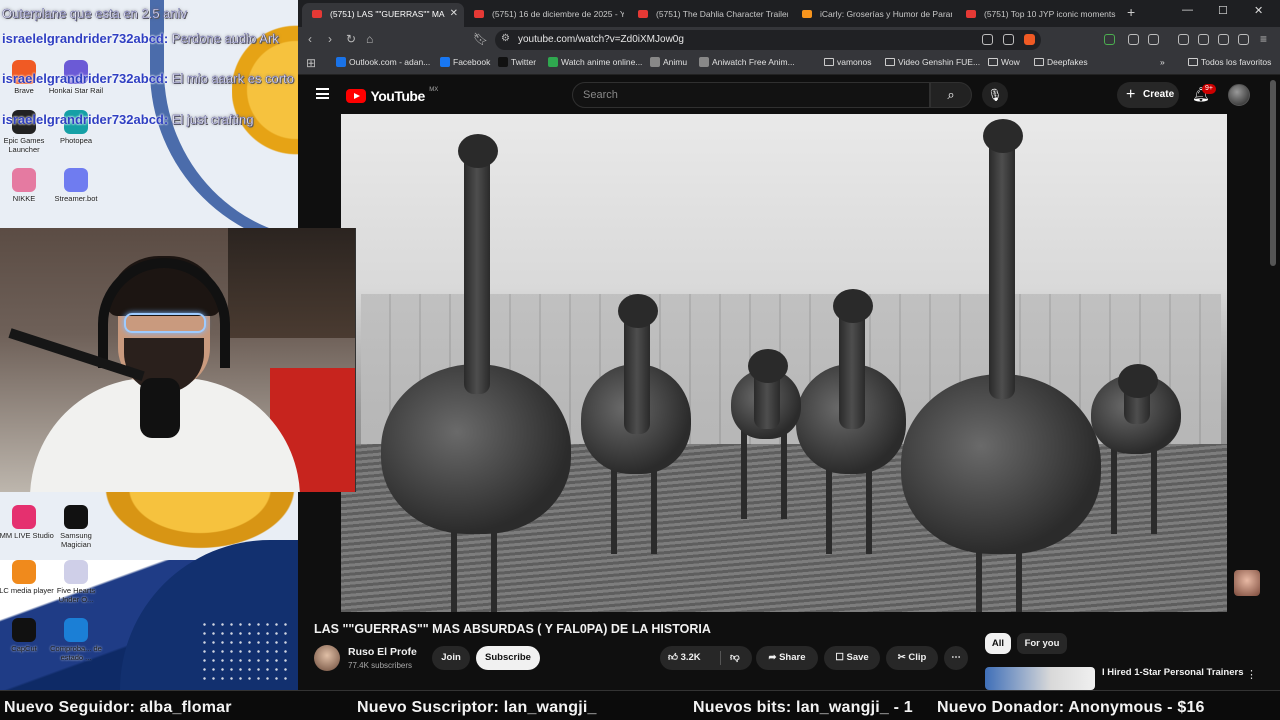 Image resolution: width=1280 pixels, height=720 pixels. What do you see at coordinates (1148, 95) in the screenshot?
I see `create-button: + Create` at bounding box center [1148, 95].